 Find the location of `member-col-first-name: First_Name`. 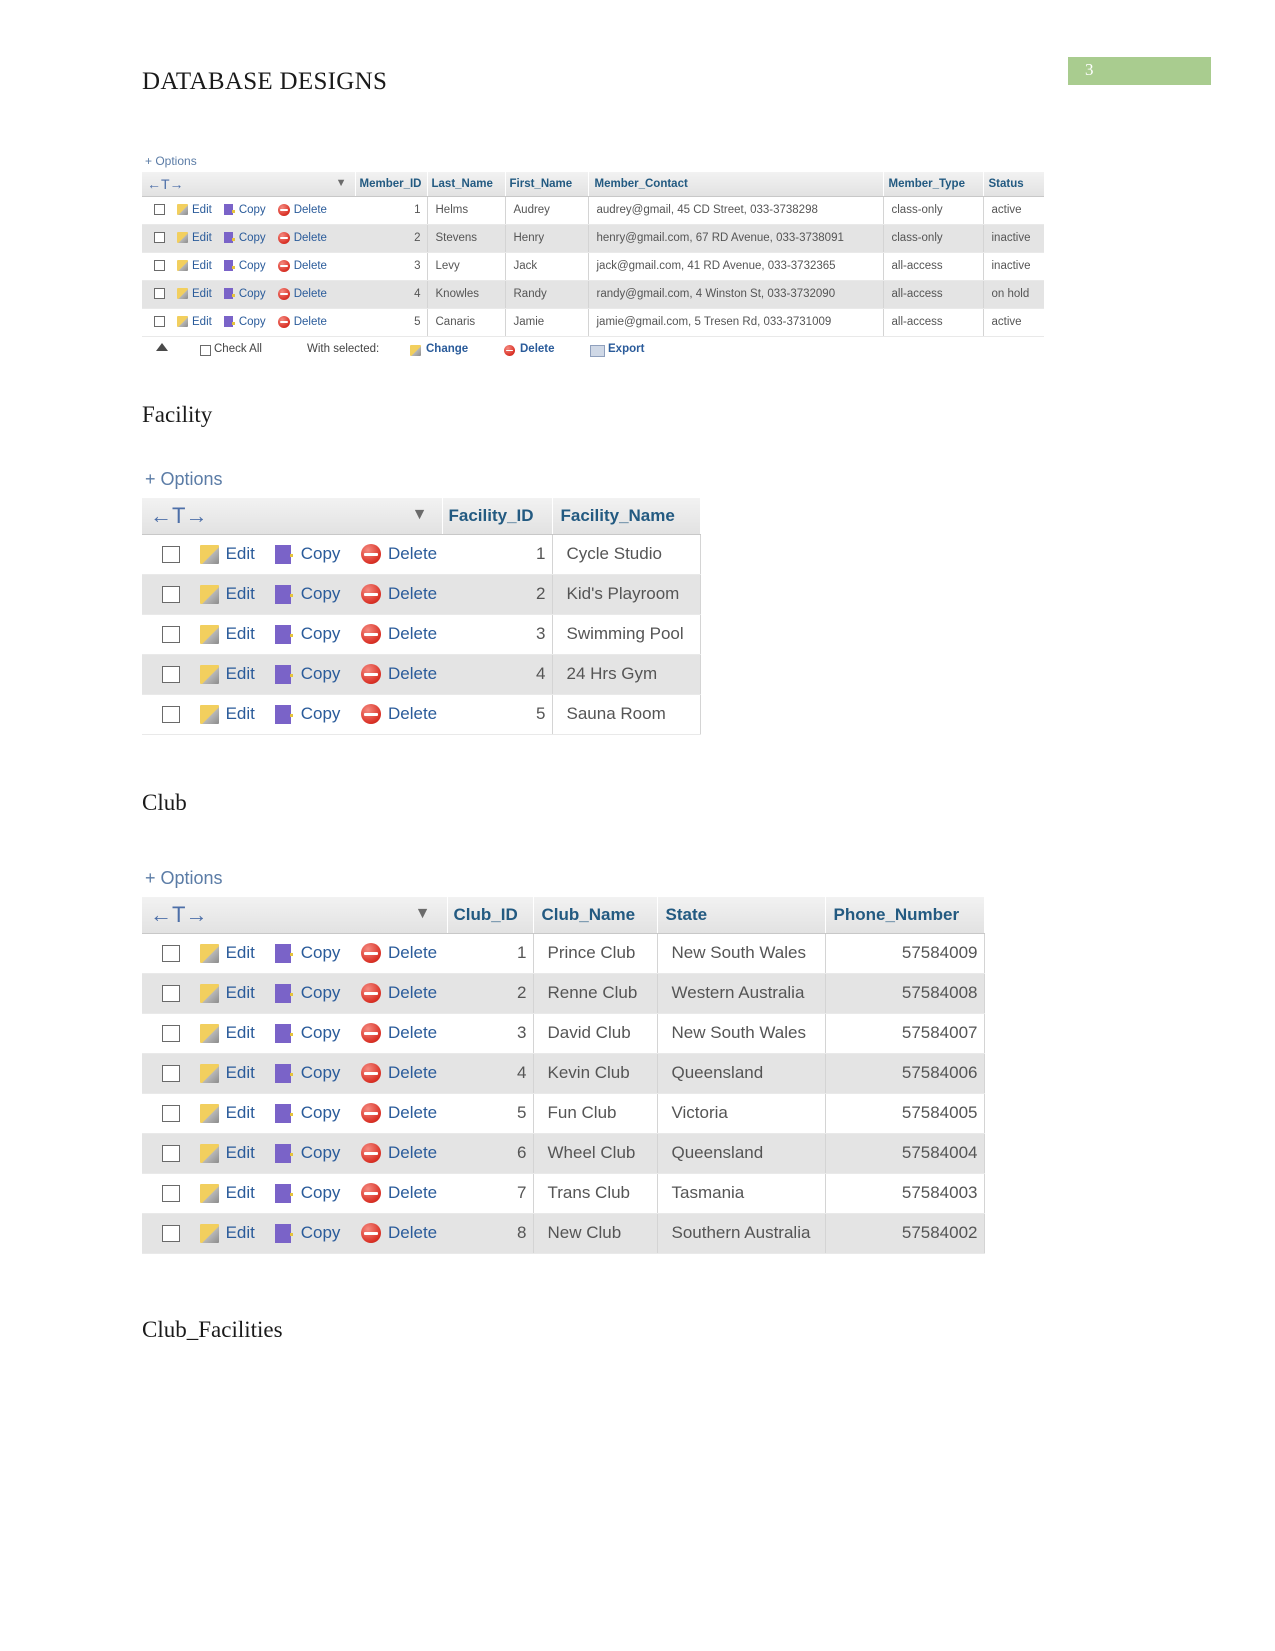

member-col-first-name: First_Name is located at coordinates (547, 184).